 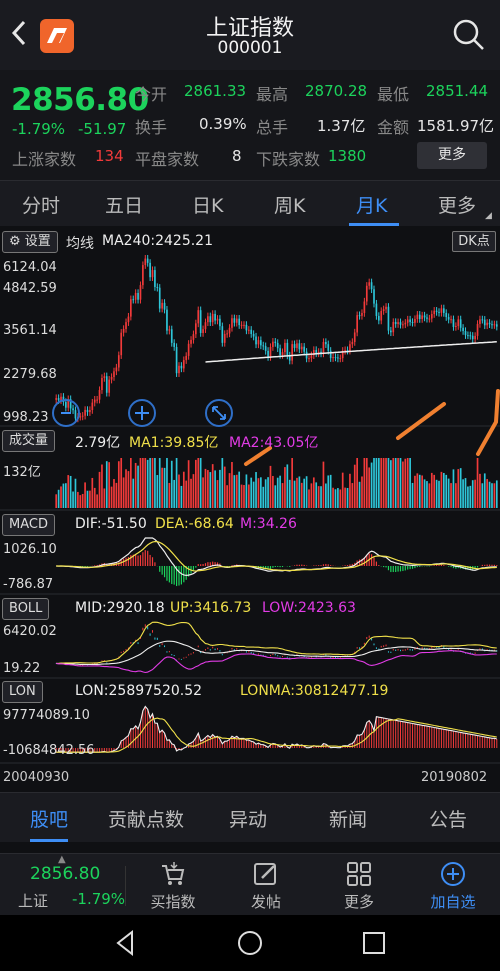 I want to click on bar-change: -1.79%, so click(x=99, y=899).